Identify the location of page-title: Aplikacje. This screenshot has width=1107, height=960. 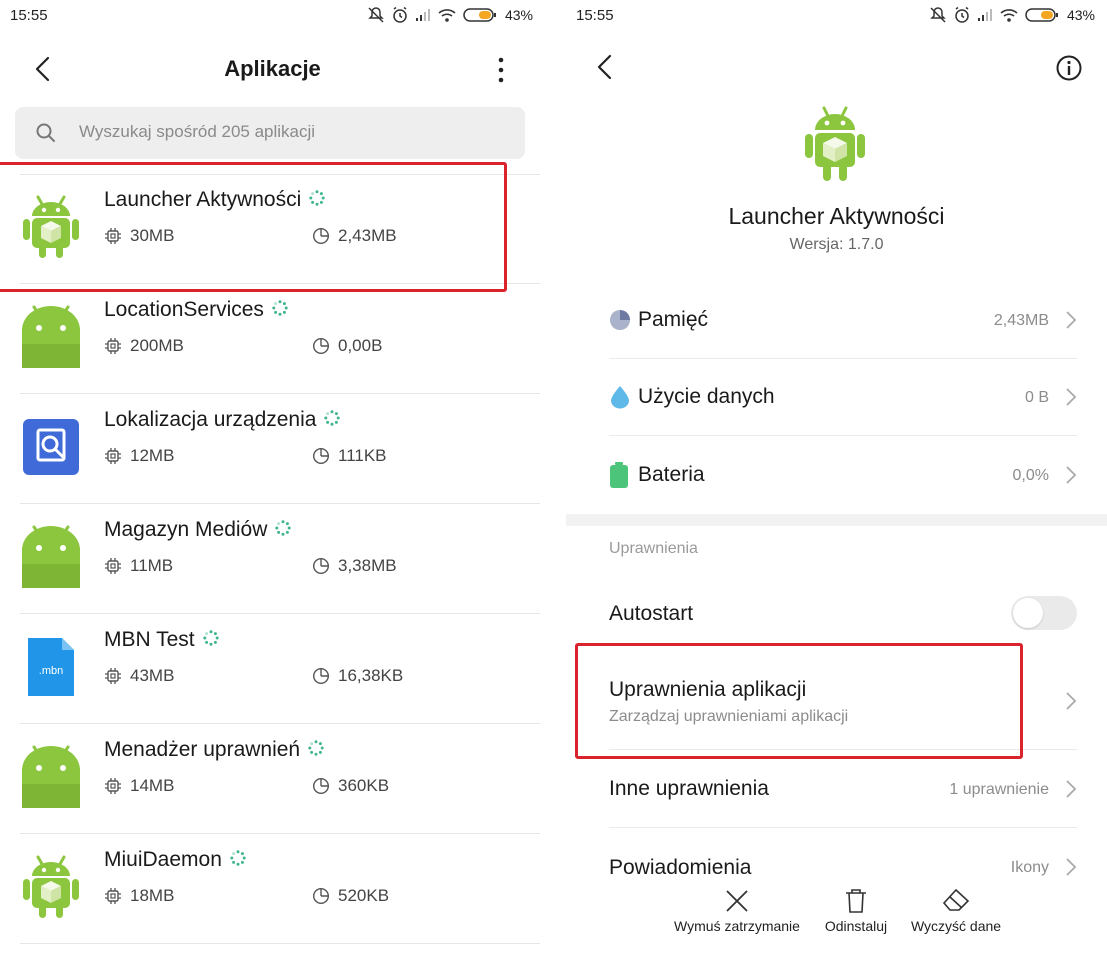
(272, 68).